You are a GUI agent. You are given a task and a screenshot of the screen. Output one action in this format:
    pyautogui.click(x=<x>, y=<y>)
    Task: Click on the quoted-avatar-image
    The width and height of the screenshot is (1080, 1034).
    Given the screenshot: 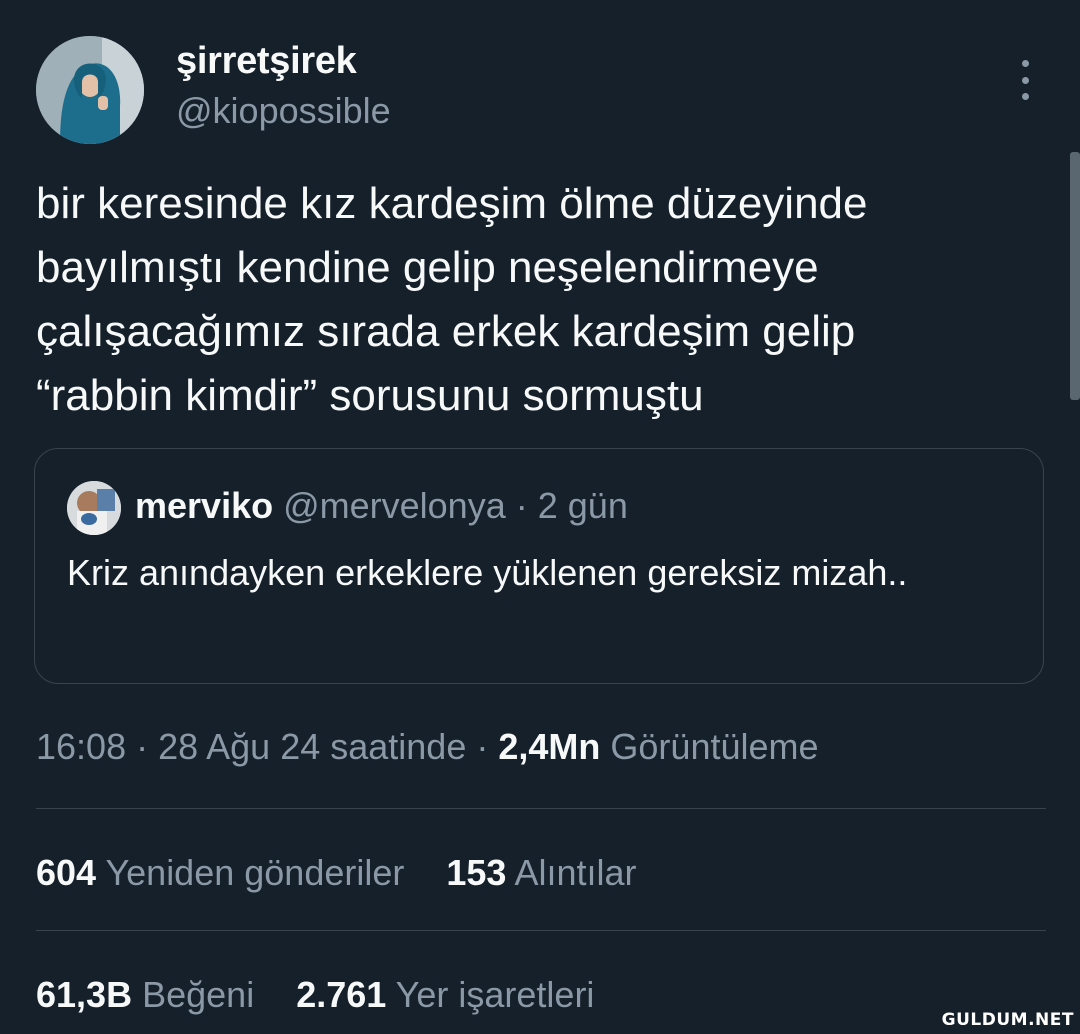 What is the action you would take?
    pyautogui.click(x=94, y=508)
    